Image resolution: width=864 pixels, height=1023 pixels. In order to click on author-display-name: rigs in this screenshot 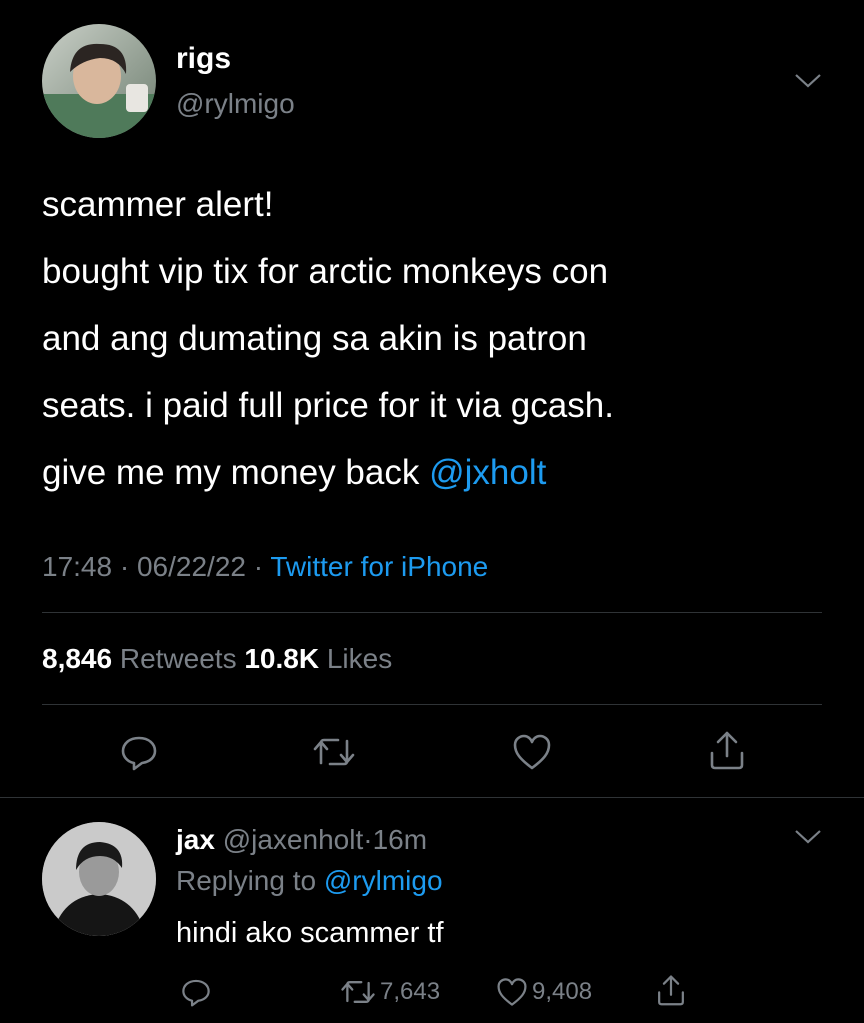, I will do `click(203, 59)`.